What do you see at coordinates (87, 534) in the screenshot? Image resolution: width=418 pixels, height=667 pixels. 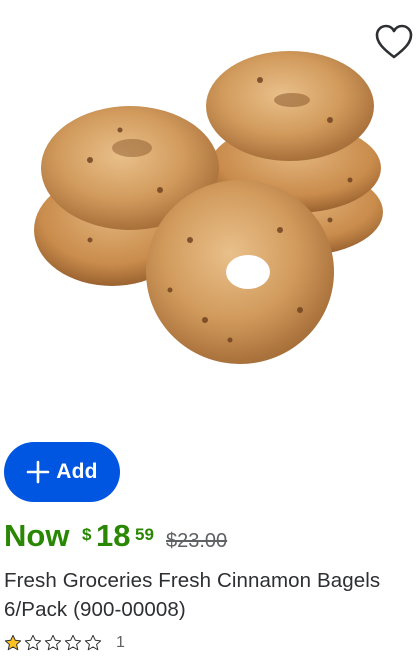 I see `price-currency: $` at bounding box center [87, 534].